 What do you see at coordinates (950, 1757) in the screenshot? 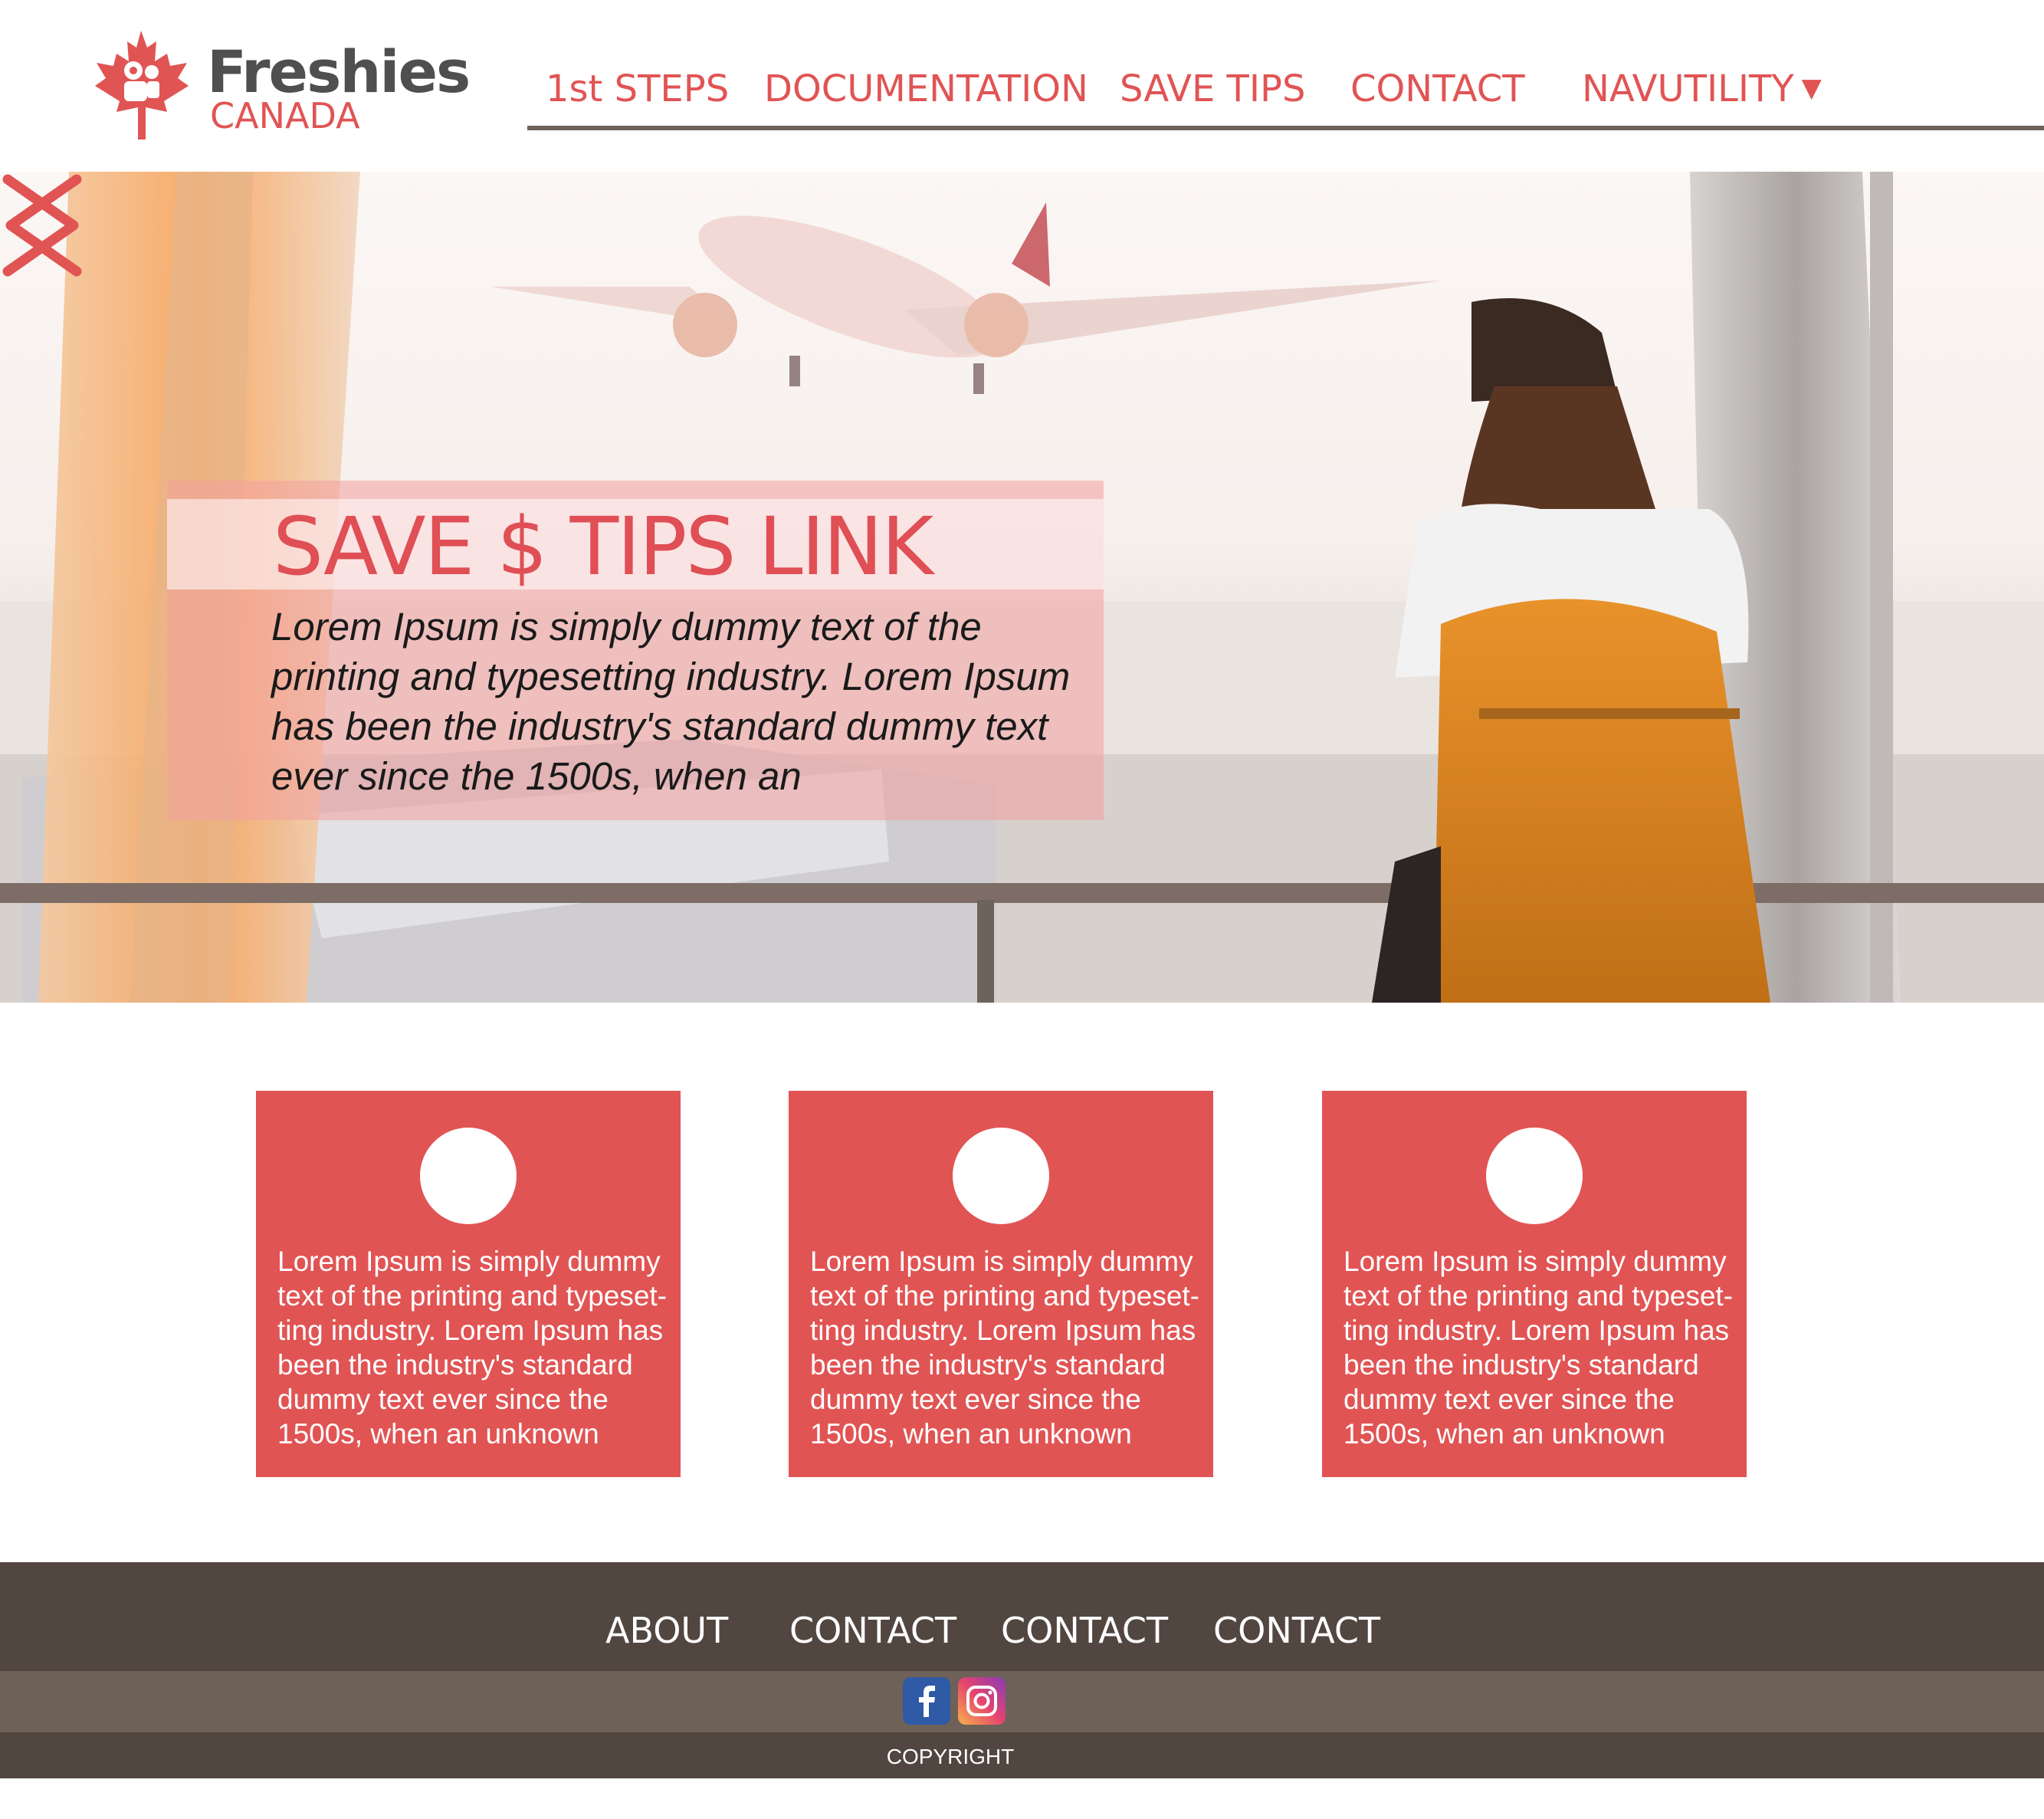
I see `copyright-text: COPYRIGHT` at bounding box center [950, 1757].